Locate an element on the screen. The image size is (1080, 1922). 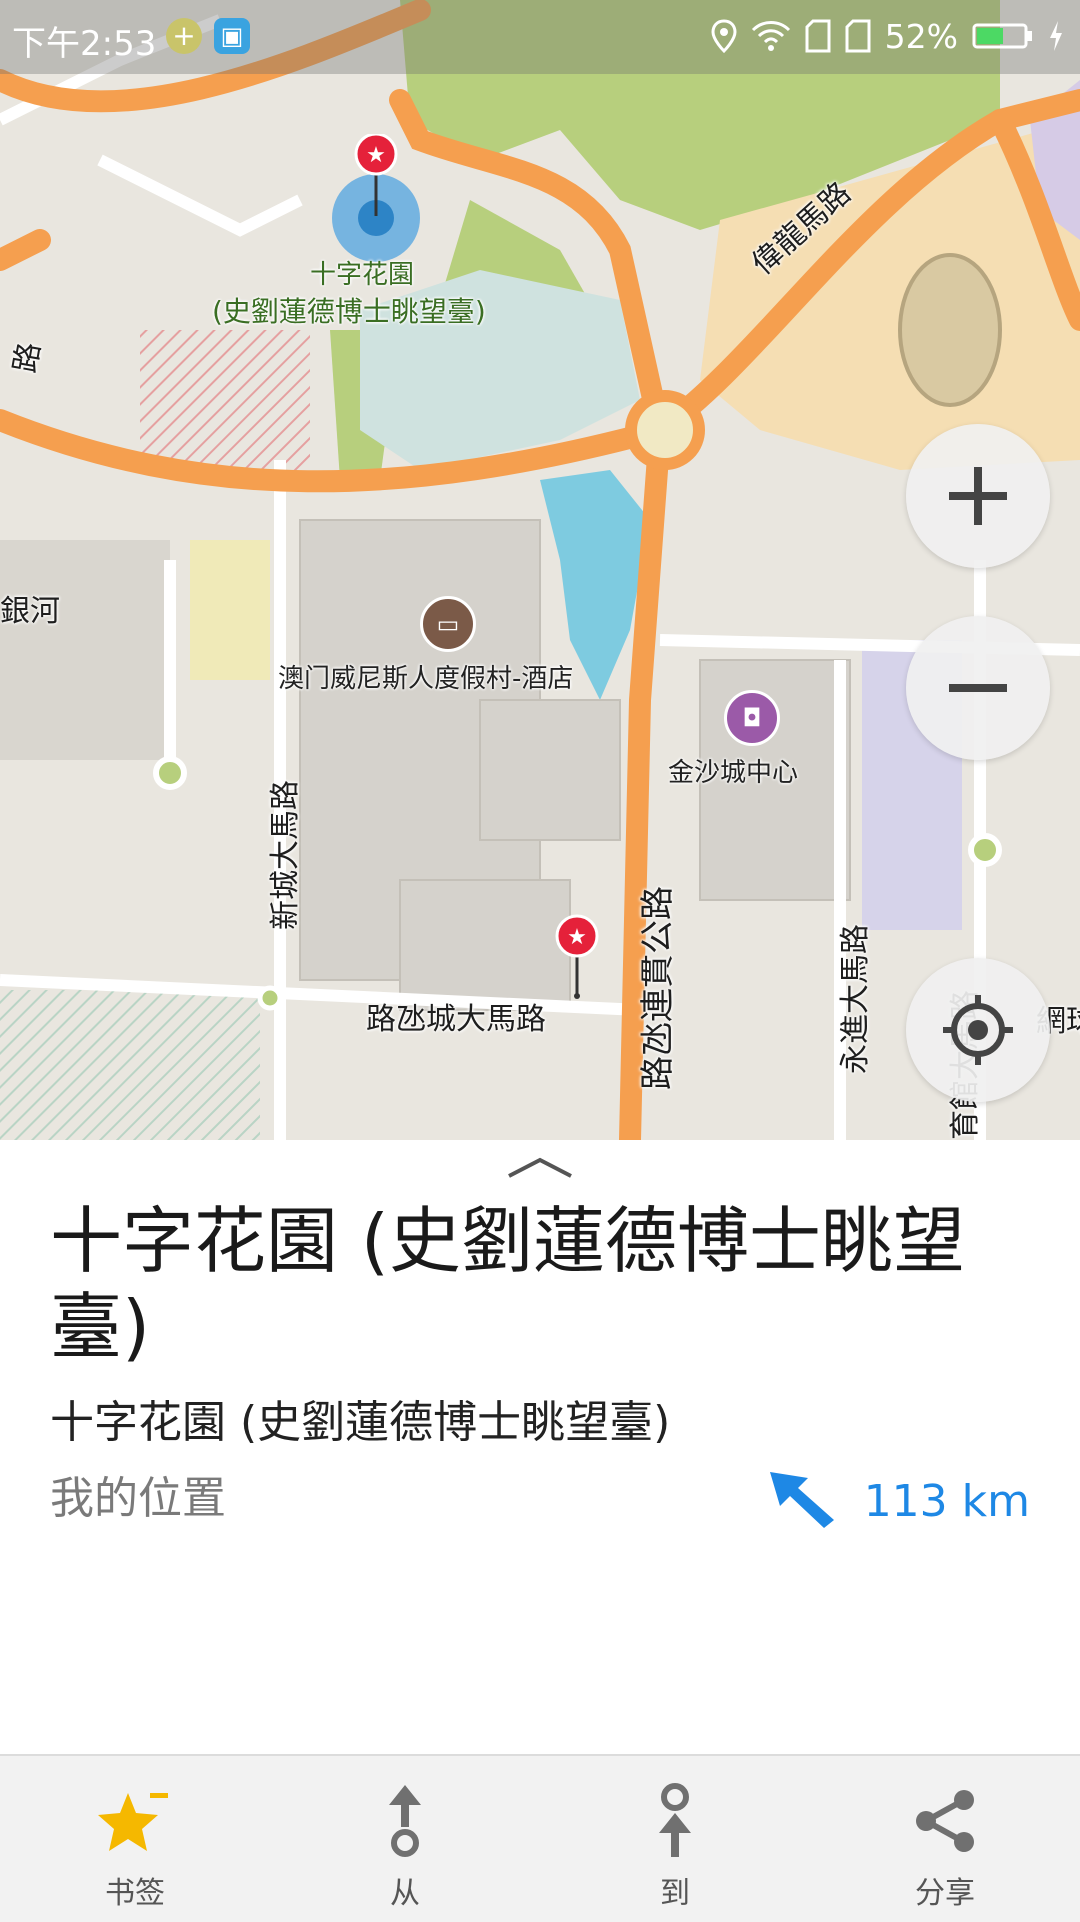
pin-subtitle-label: (史劉蓮德博士眺望臺) is located at coordinates (349, 311).